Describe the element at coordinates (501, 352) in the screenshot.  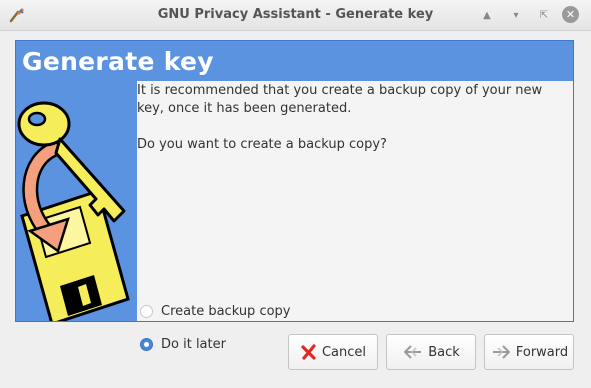
I see `forward-arrow-icon` at that location.